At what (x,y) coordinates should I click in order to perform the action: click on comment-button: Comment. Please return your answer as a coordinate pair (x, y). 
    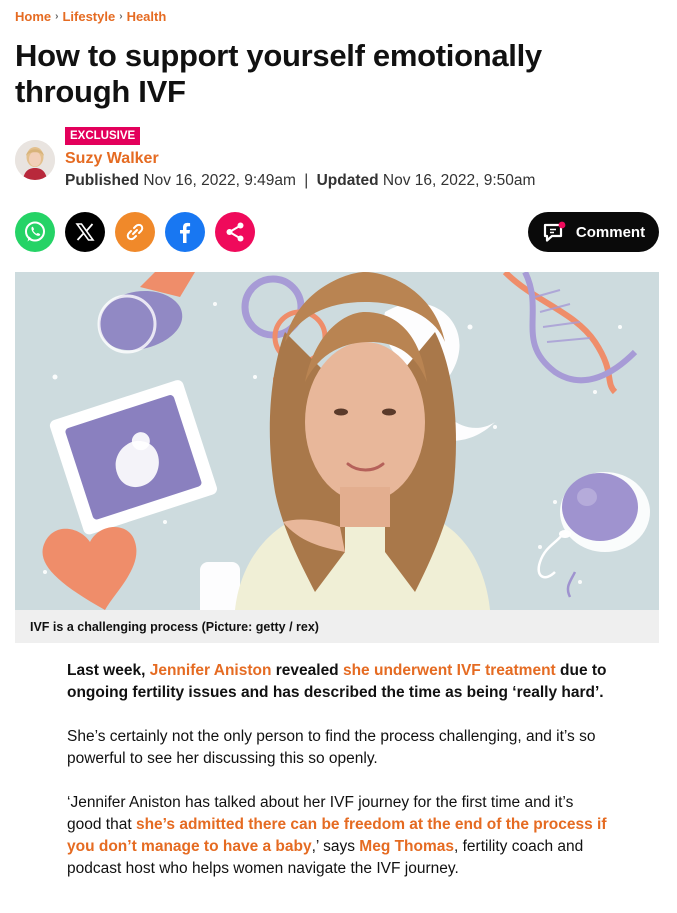
    Looking at the image, I should click on (593, 232).